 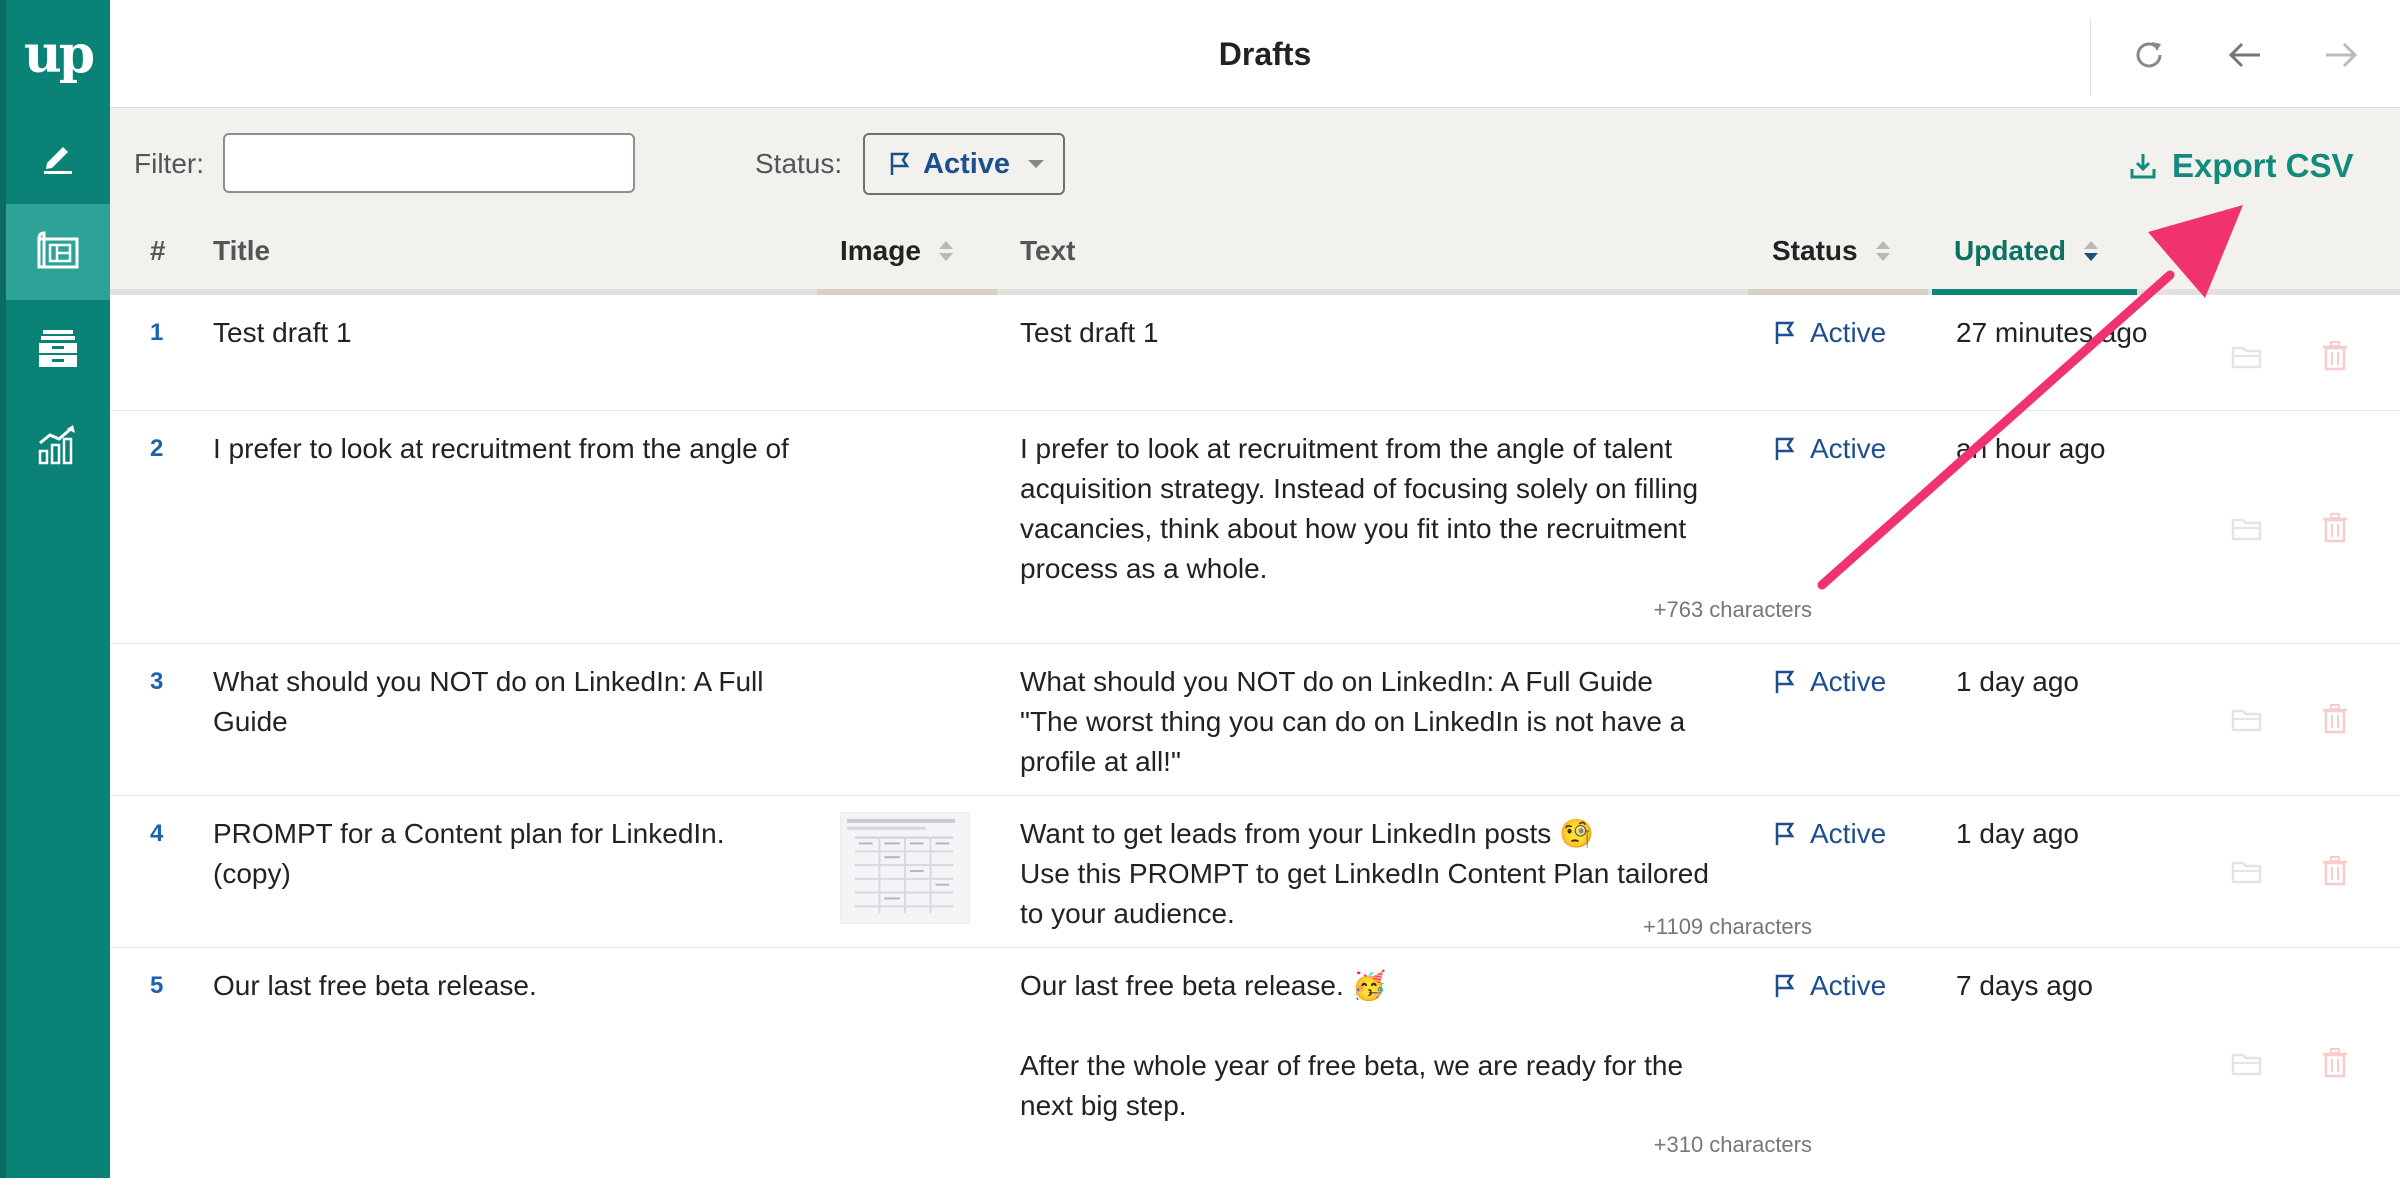 I want to click on sidebar-item-analytics, so click(x=58, y=444).